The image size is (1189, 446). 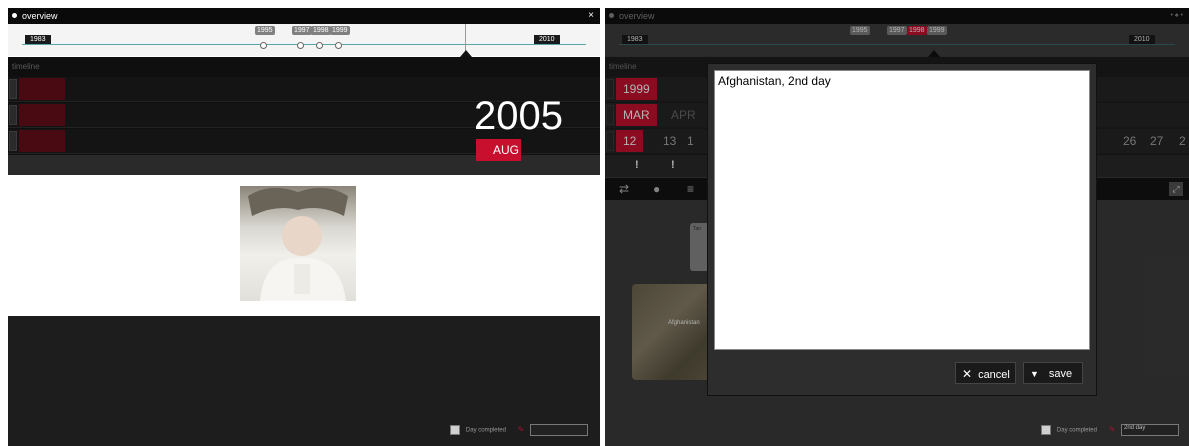 I want to click on day-title-input: 2nd day, so click(x=1150, y=430).